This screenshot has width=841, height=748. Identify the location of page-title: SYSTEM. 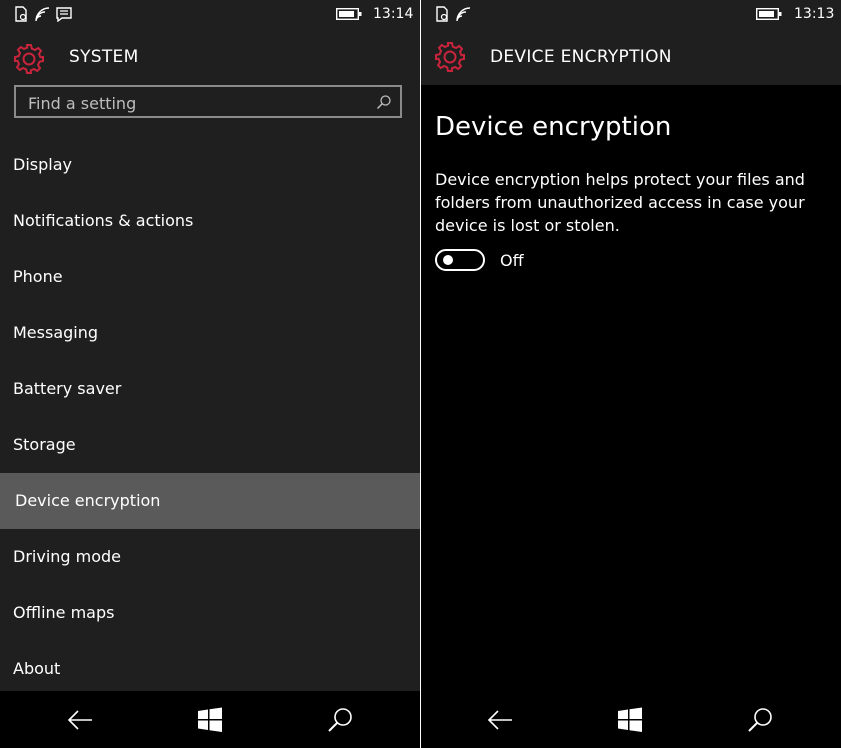
(104, 57).